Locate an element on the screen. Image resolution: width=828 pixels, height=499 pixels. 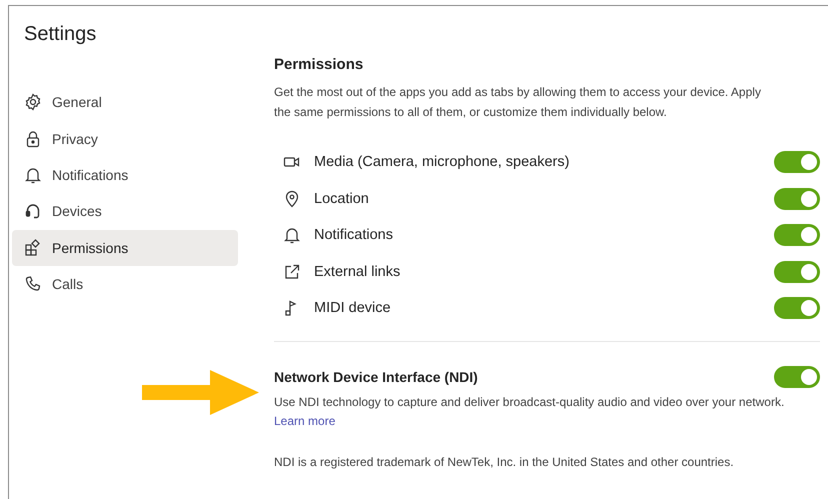
sidebar-item: Privacy is located at coordinates (125, 138).